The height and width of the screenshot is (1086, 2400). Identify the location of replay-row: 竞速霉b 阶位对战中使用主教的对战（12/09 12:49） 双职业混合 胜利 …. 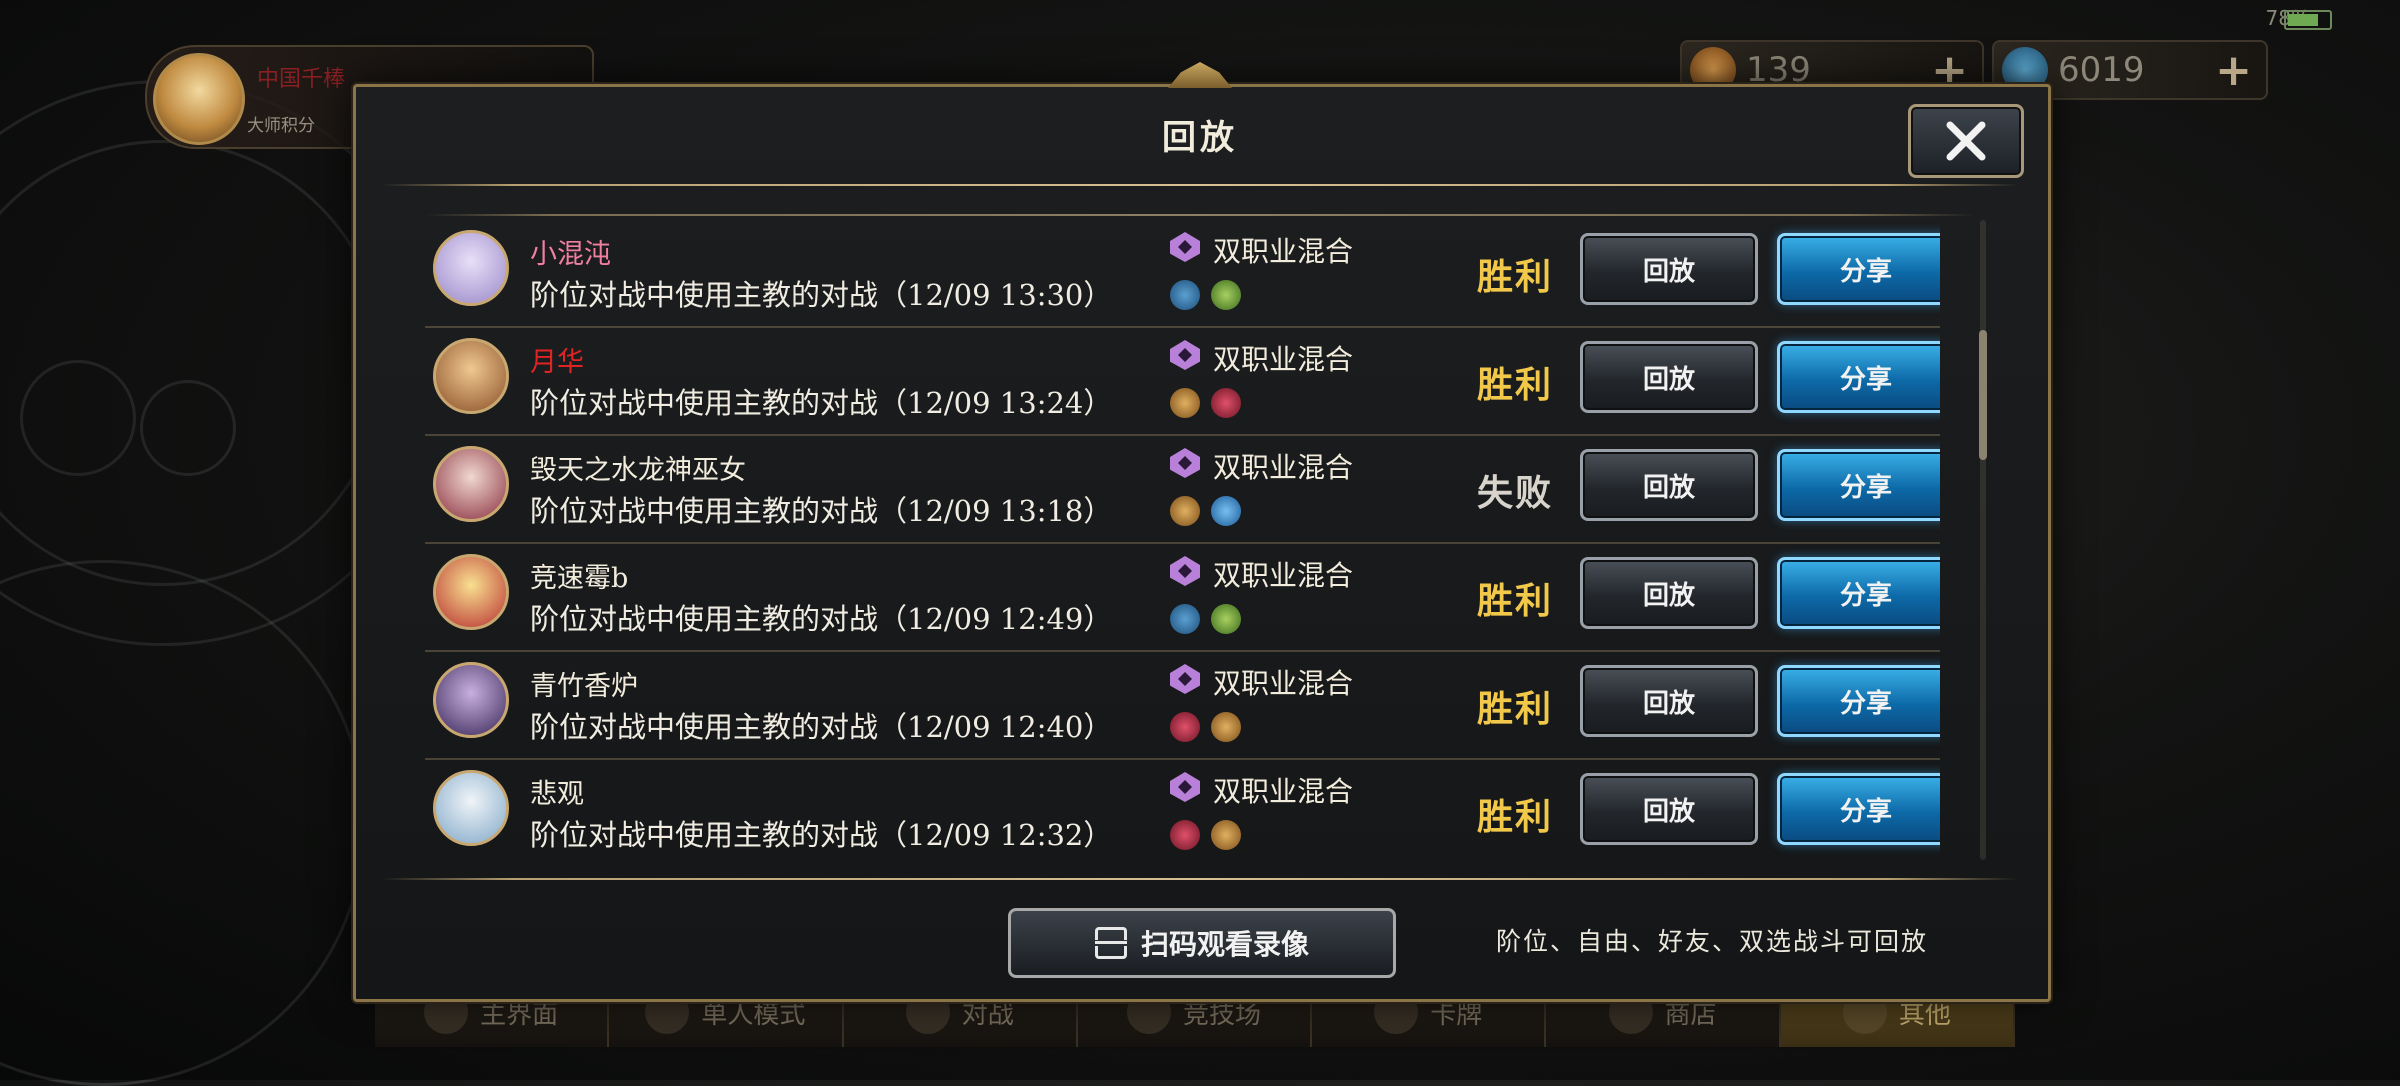
(1182, 598).